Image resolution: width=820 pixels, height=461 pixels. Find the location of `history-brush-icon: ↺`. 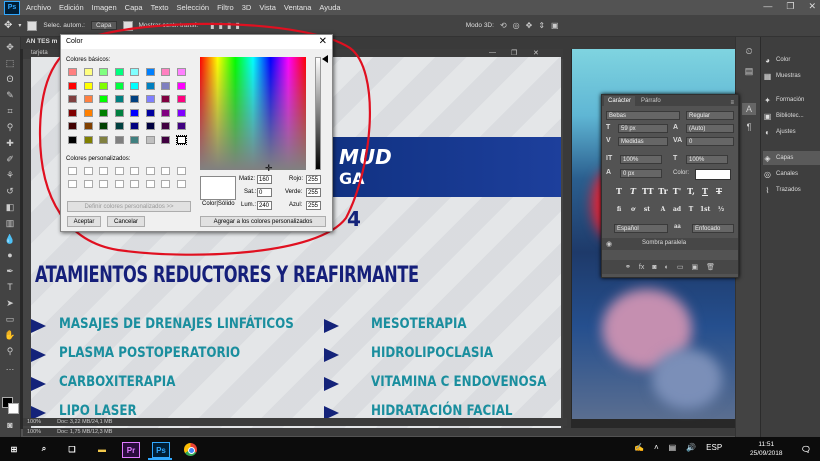

history-brush-icon: ↺ is located at coordinates (10, 191).